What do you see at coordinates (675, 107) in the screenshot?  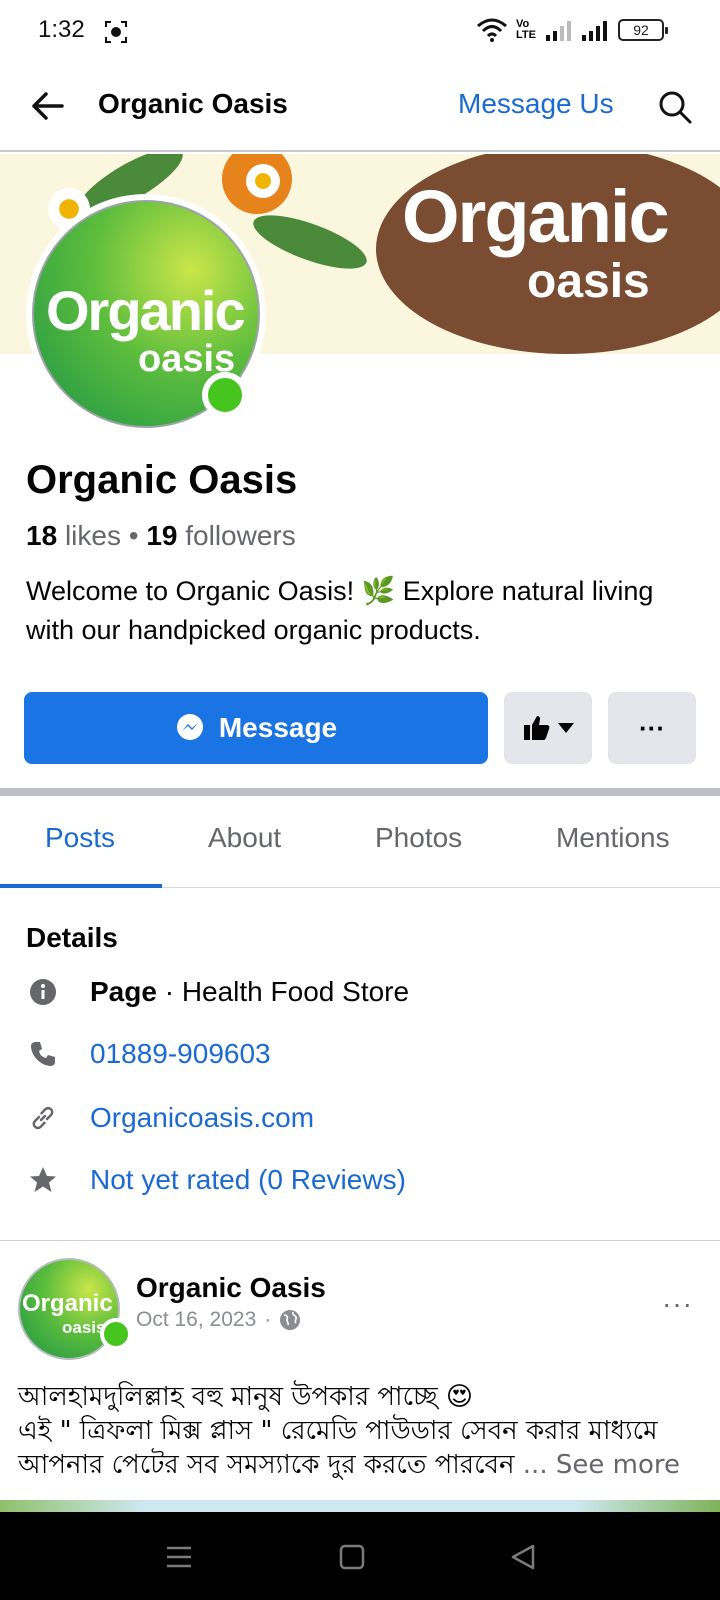 I see `search-icon` at bounding box center [675, 107].